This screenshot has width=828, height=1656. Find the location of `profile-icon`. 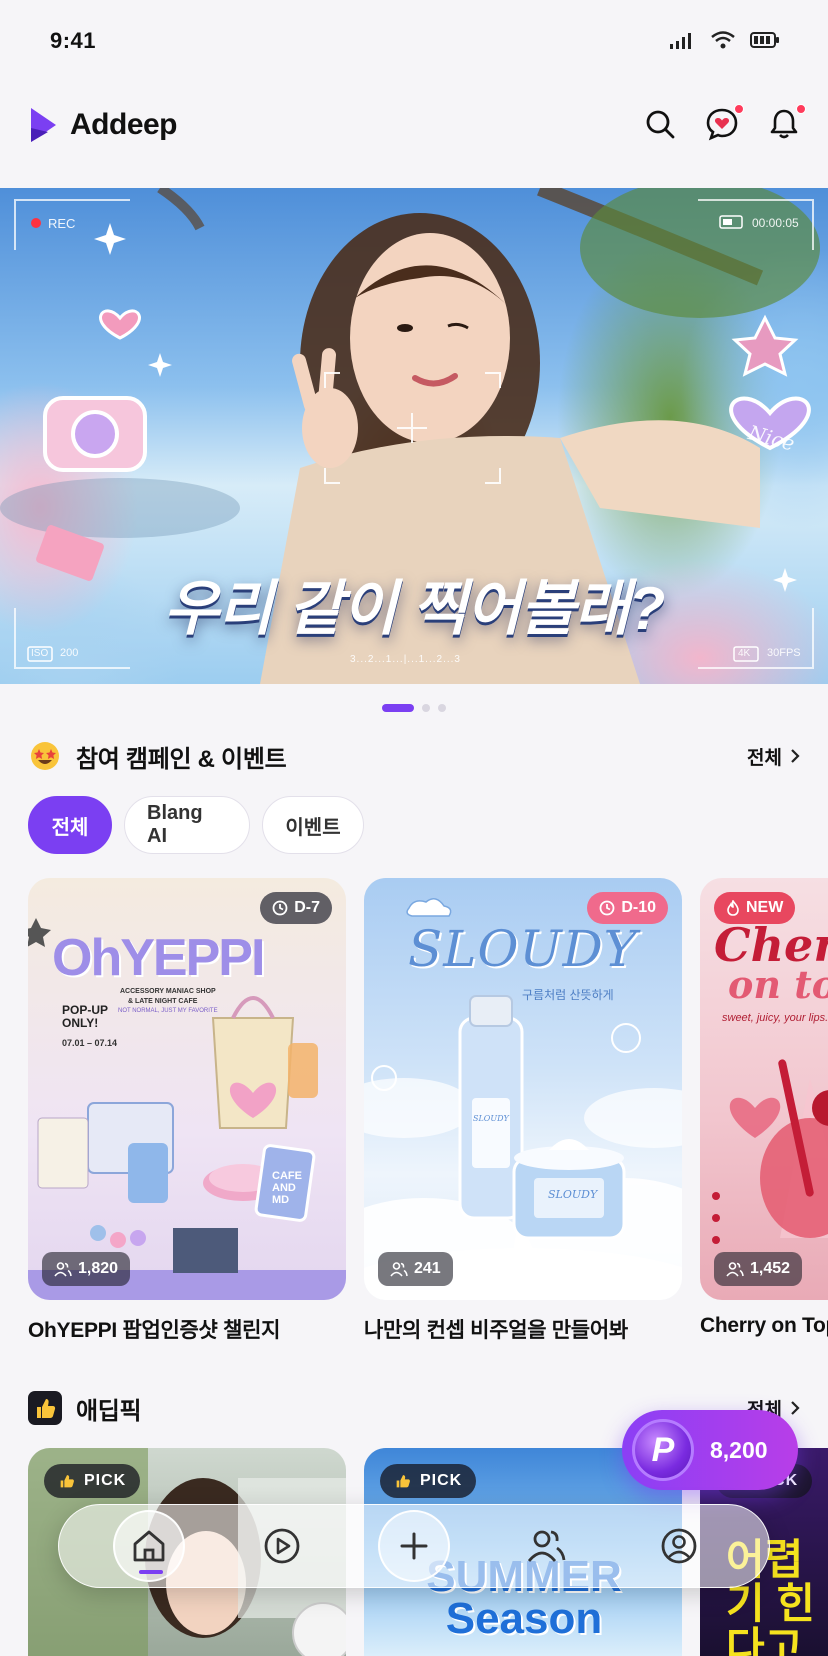

profile-icon is located at coordinates (679, 1546).